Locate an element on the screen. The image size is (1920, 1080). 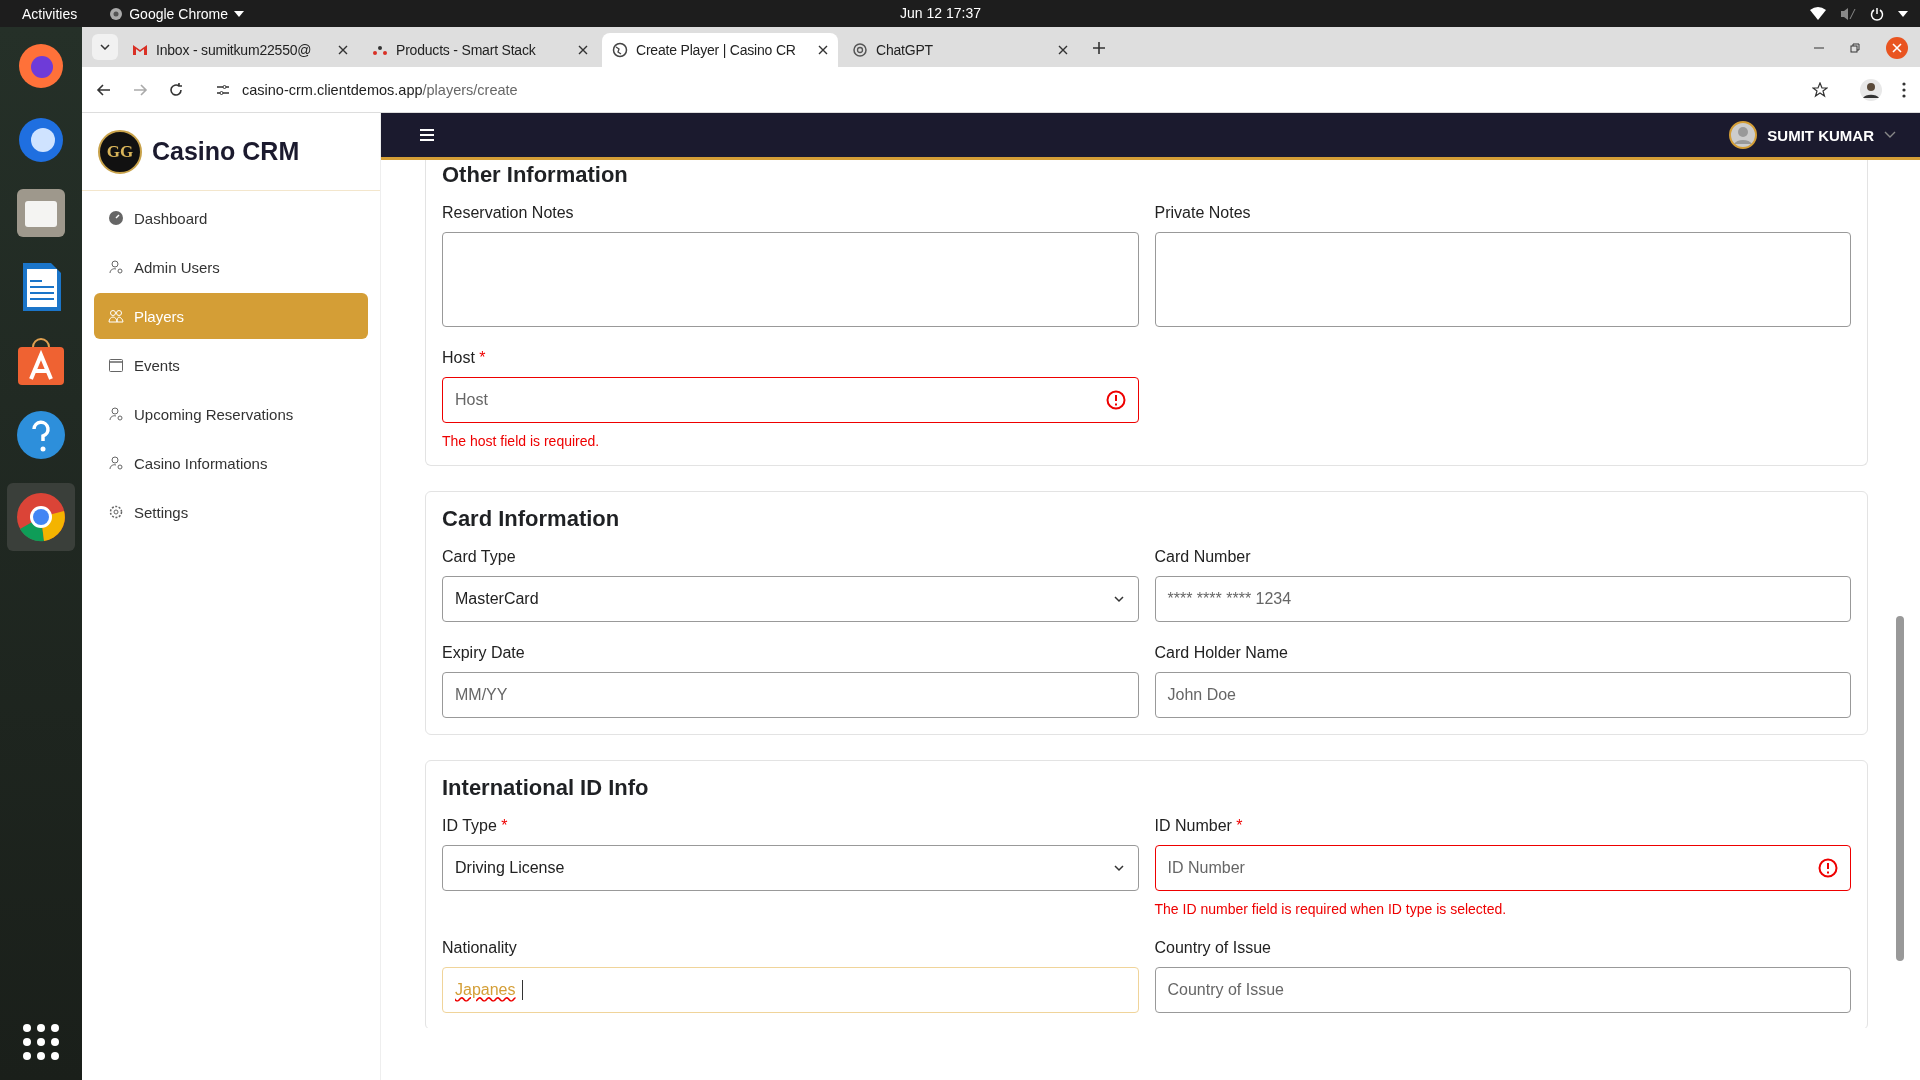
sliders-icon is located at coordinates (223, 89).